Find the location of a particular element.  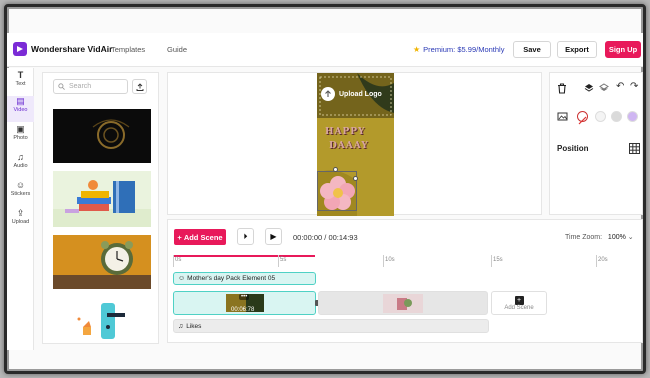

text-line-2: DAAAY is located at coordinates (349, 146).